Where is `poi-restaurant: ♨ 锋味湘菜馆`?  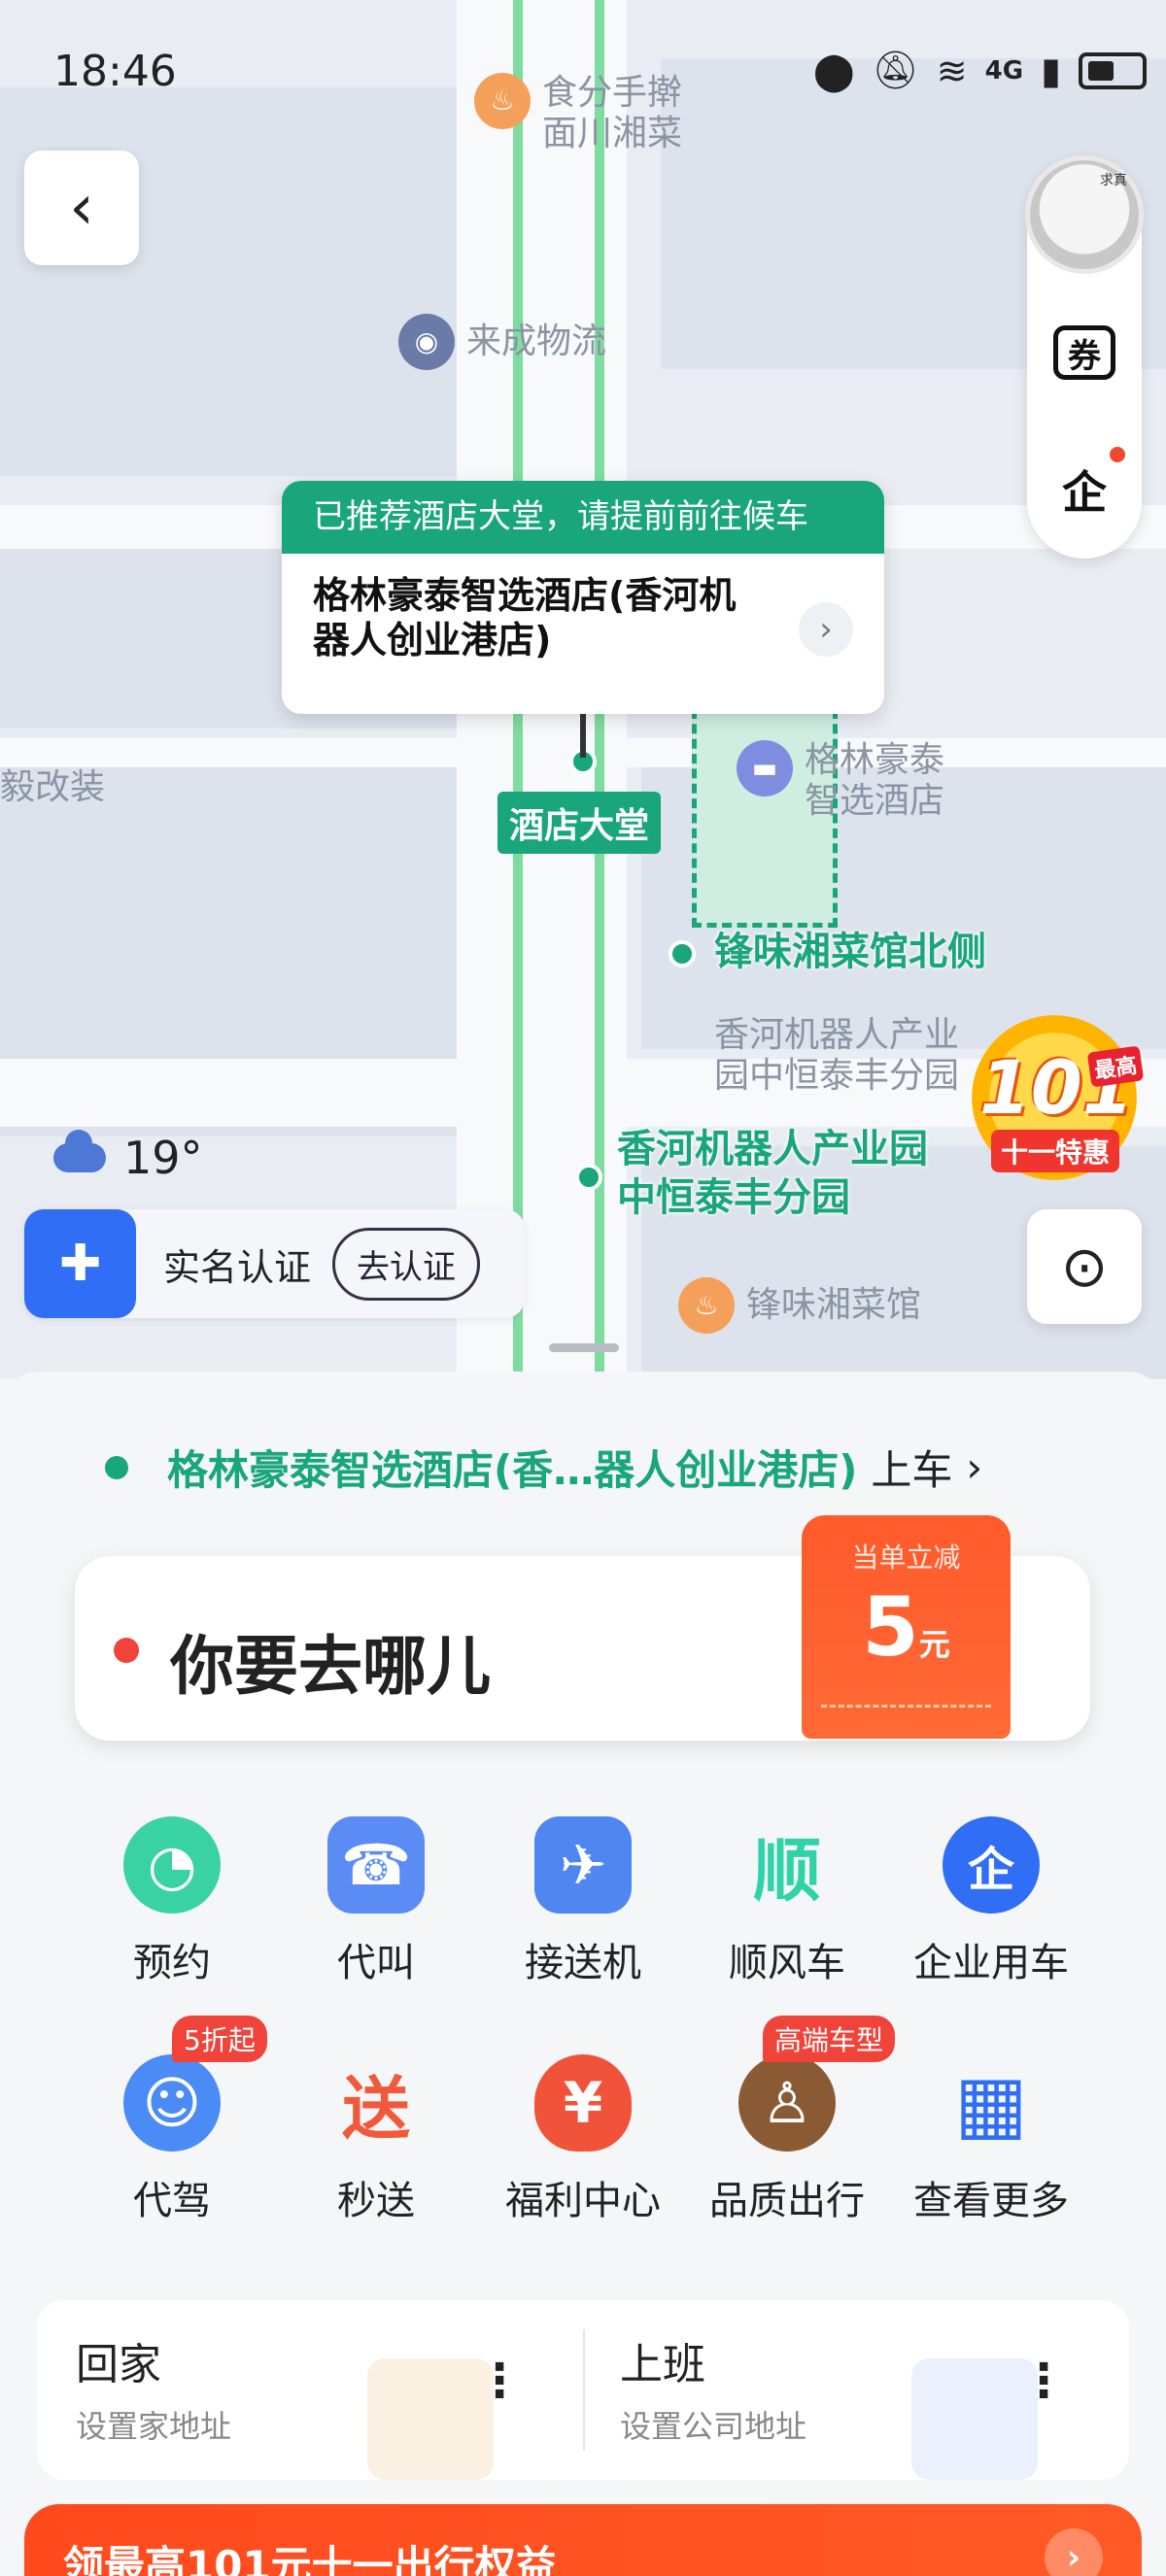 poi-restaurant: ♨ 锋味湘菜馆 is located at coordinates (799, 1305).